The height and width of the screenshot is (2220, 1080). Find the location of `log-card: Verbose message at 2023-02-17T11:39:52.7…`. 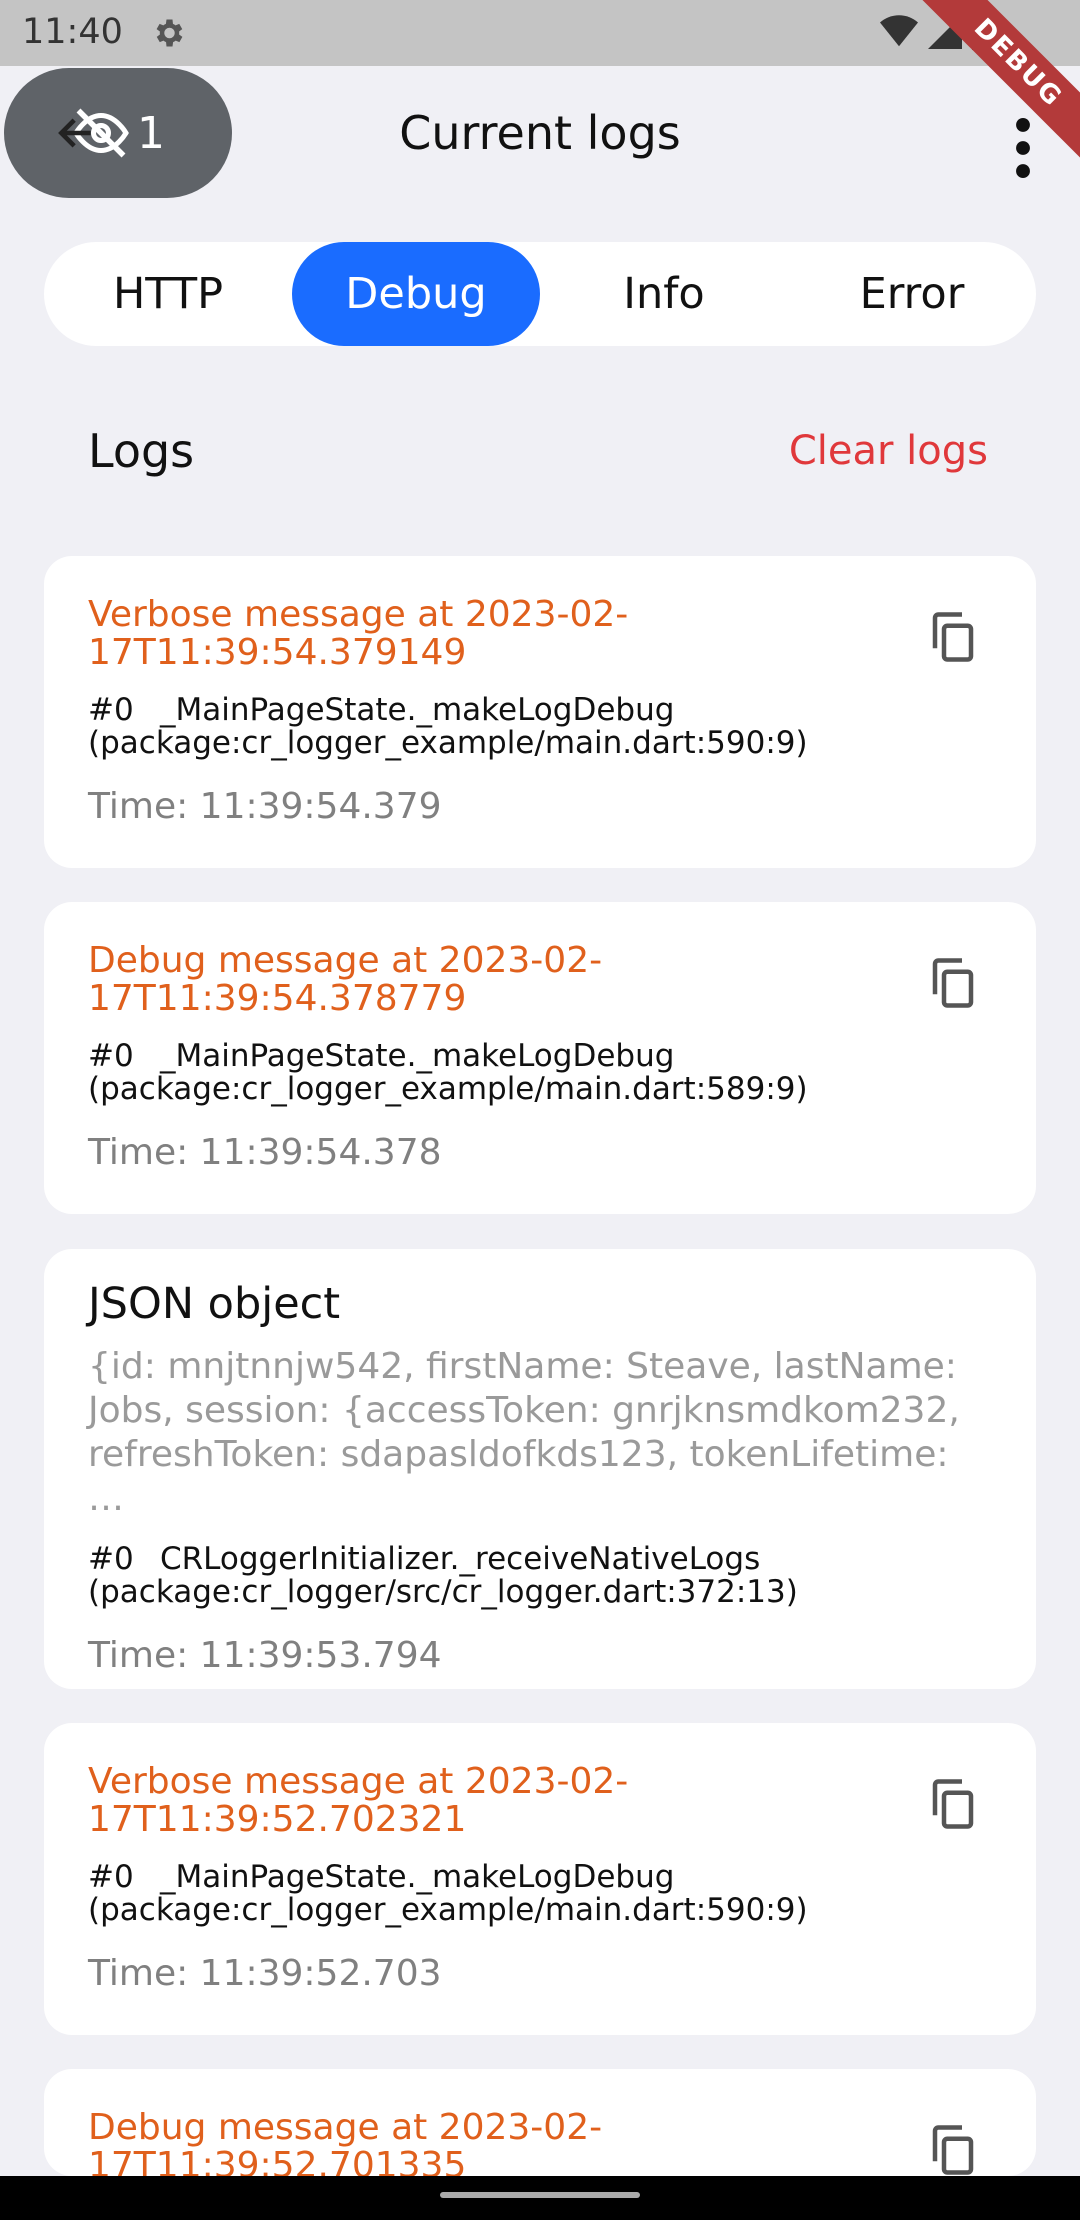

log-card: Verbose message at 2023-02-17T11:39:52.7… is located at coordinates (540, 1879).